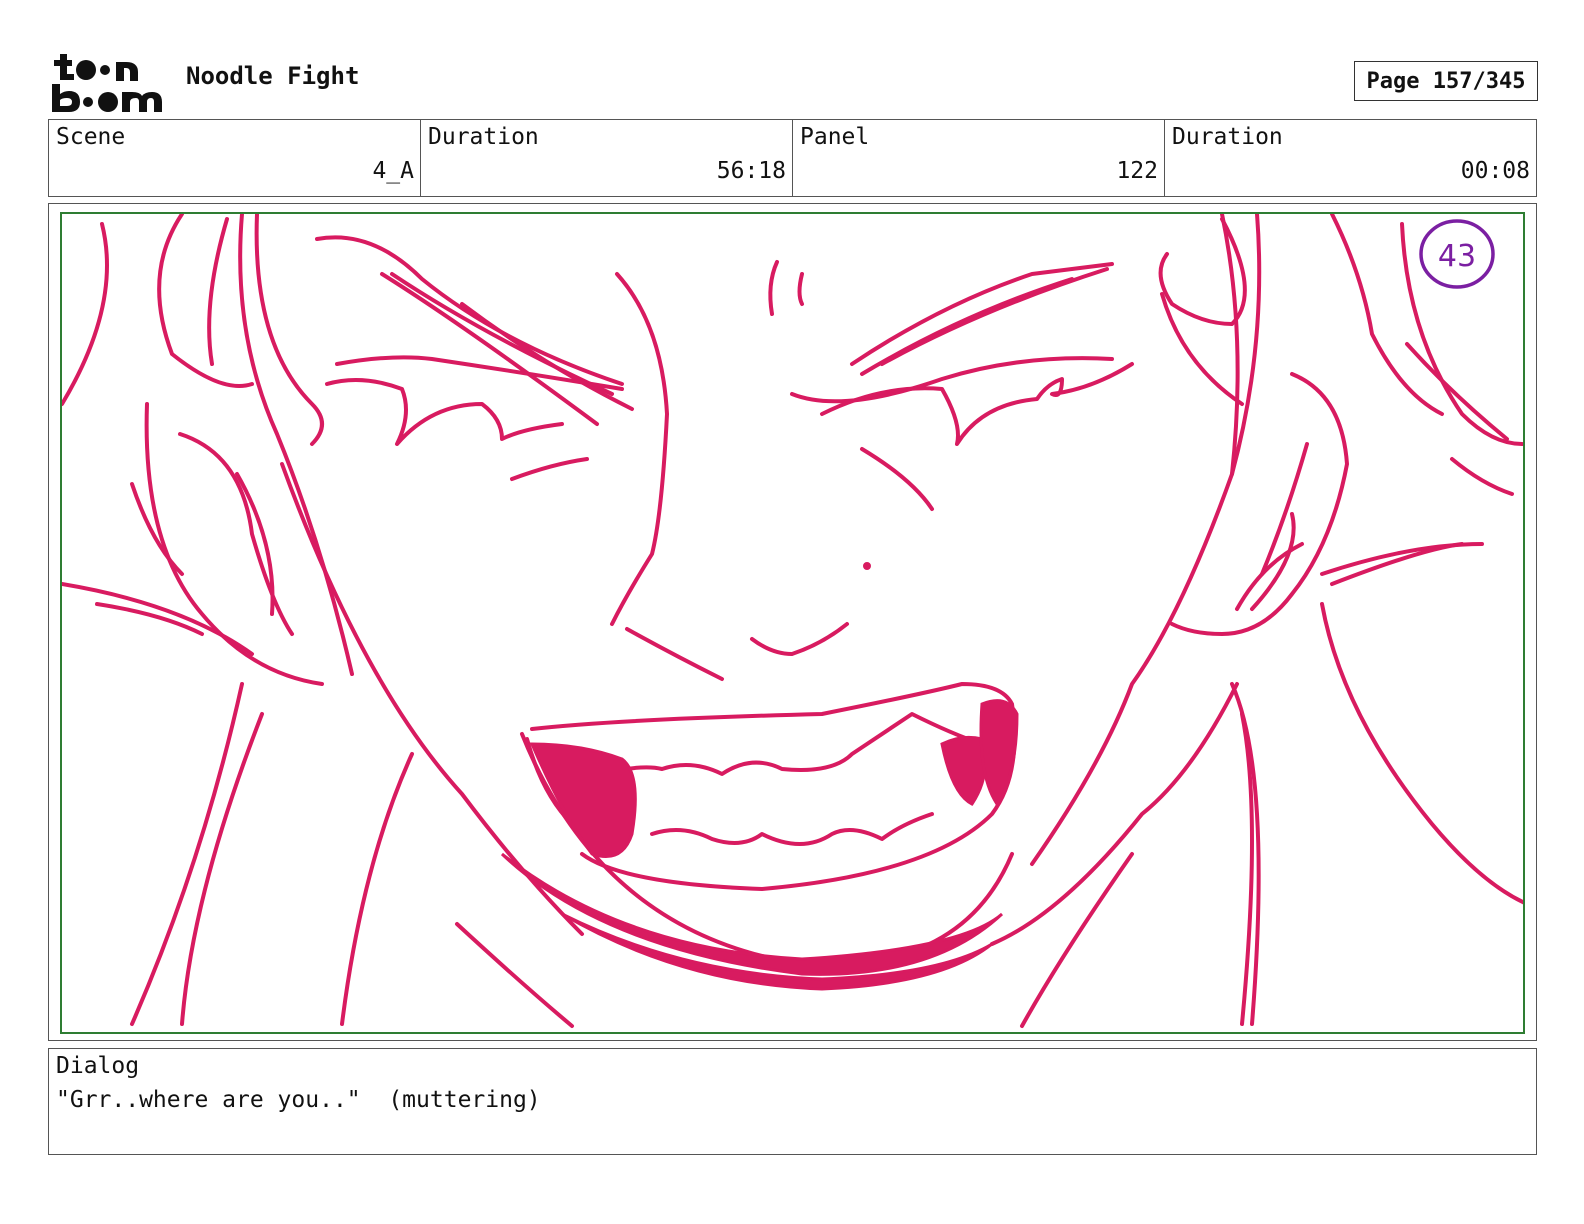 Image resolution: width=1584 pixels, height=1224 pixels. What do you see at coordinates (108, 82) in the screenshot?
I see `toon-boom-logo` at bounding box center [108, 82].